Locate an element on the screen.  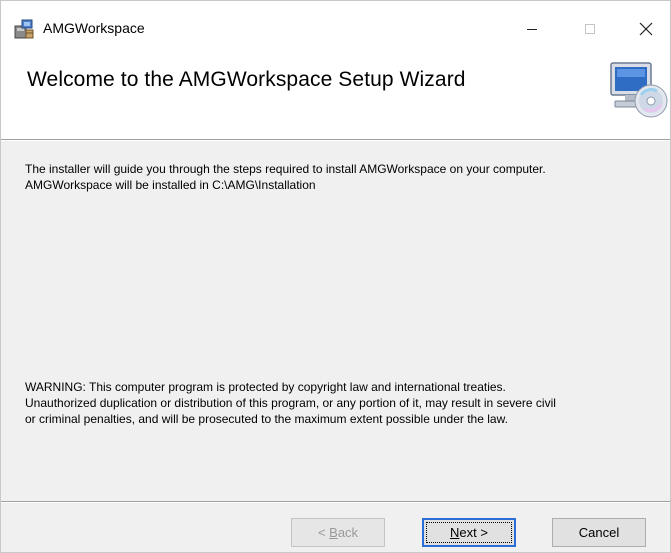
minimize-button is located at coordinates (532, 29).